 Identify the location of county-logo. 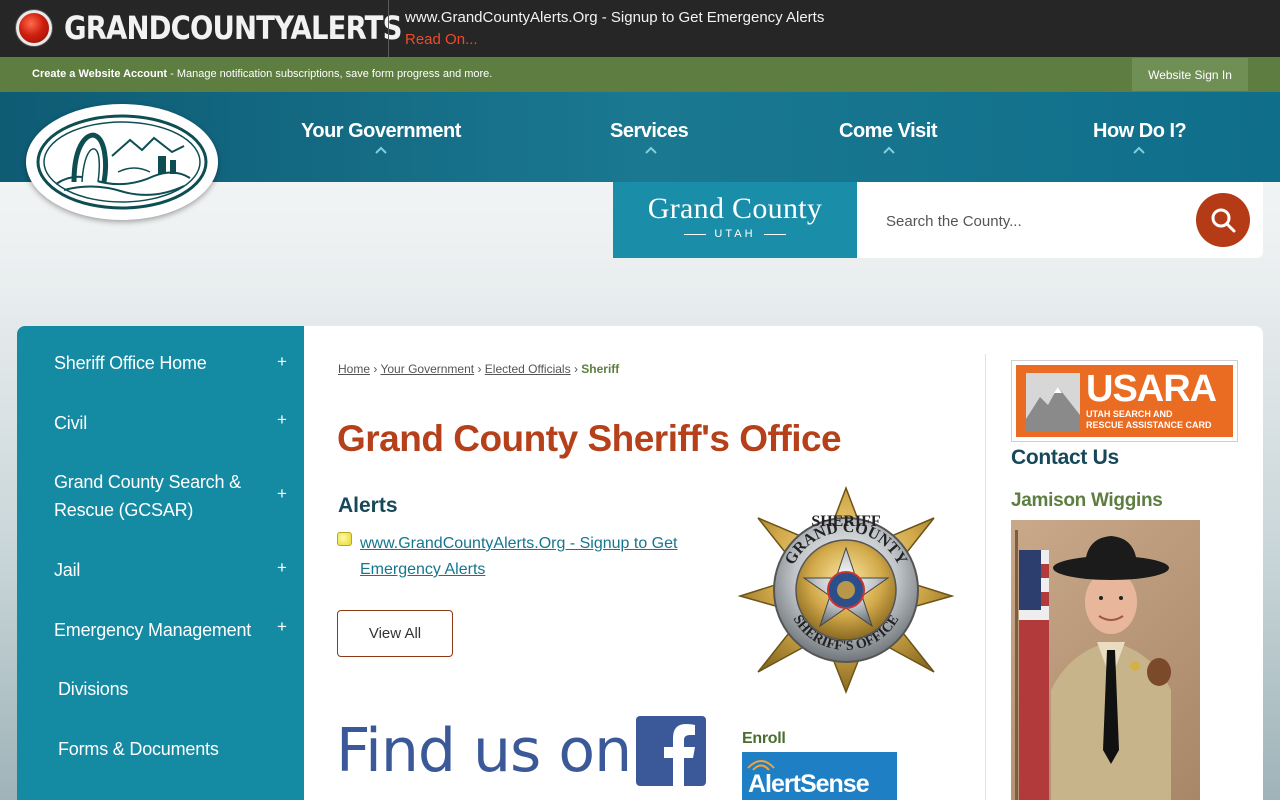
(122, 162).